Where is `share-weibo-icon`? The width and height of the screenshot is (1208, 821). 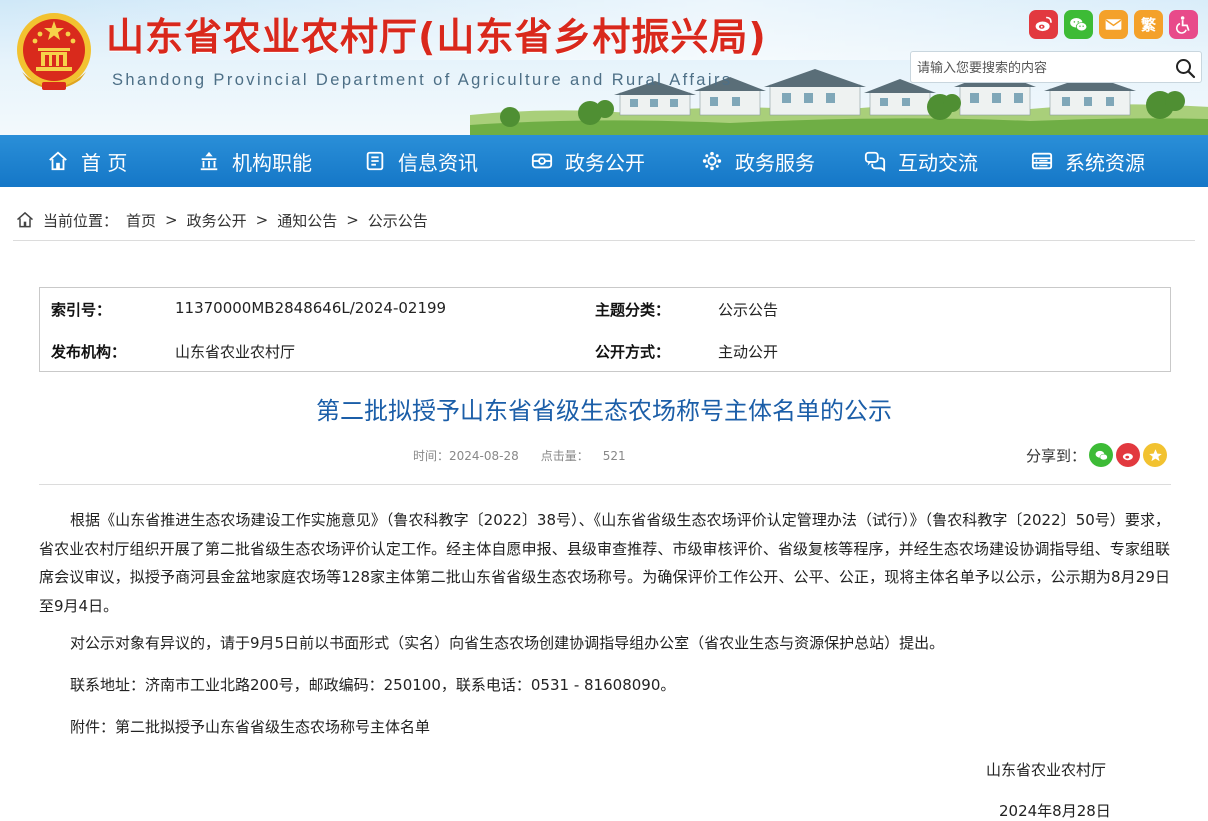
share-weibo-icon is located at coordinates (1128, 455).